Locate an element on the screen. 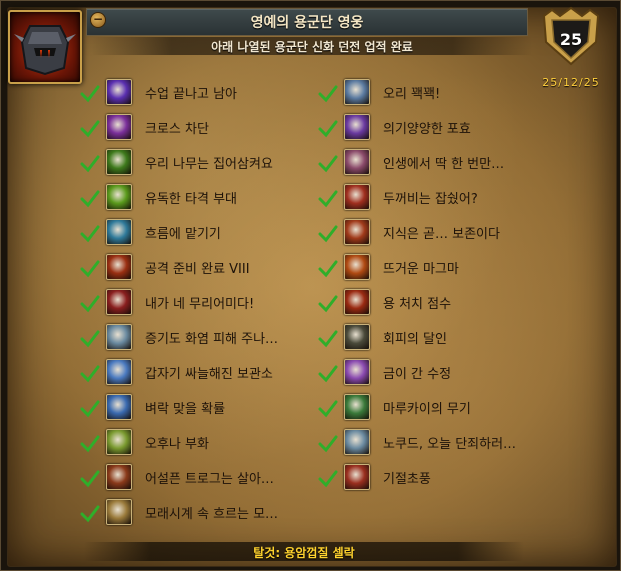  criteria-label: 금이 간 수정 is located at coordinates (417, 374).